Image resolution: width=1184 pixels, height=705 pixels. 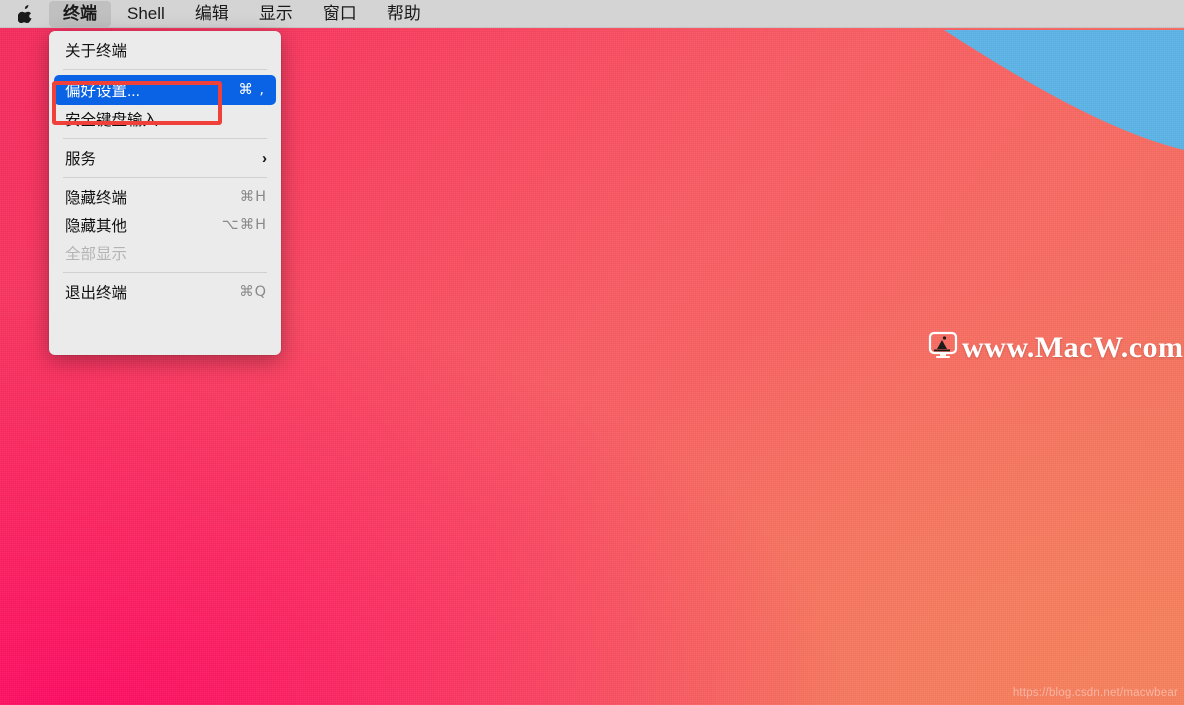 What do you see at coordinates (96, 198) in the screenshot?
I see `menu-item-label: 隐藏终端` at bounding box center [96, 198].